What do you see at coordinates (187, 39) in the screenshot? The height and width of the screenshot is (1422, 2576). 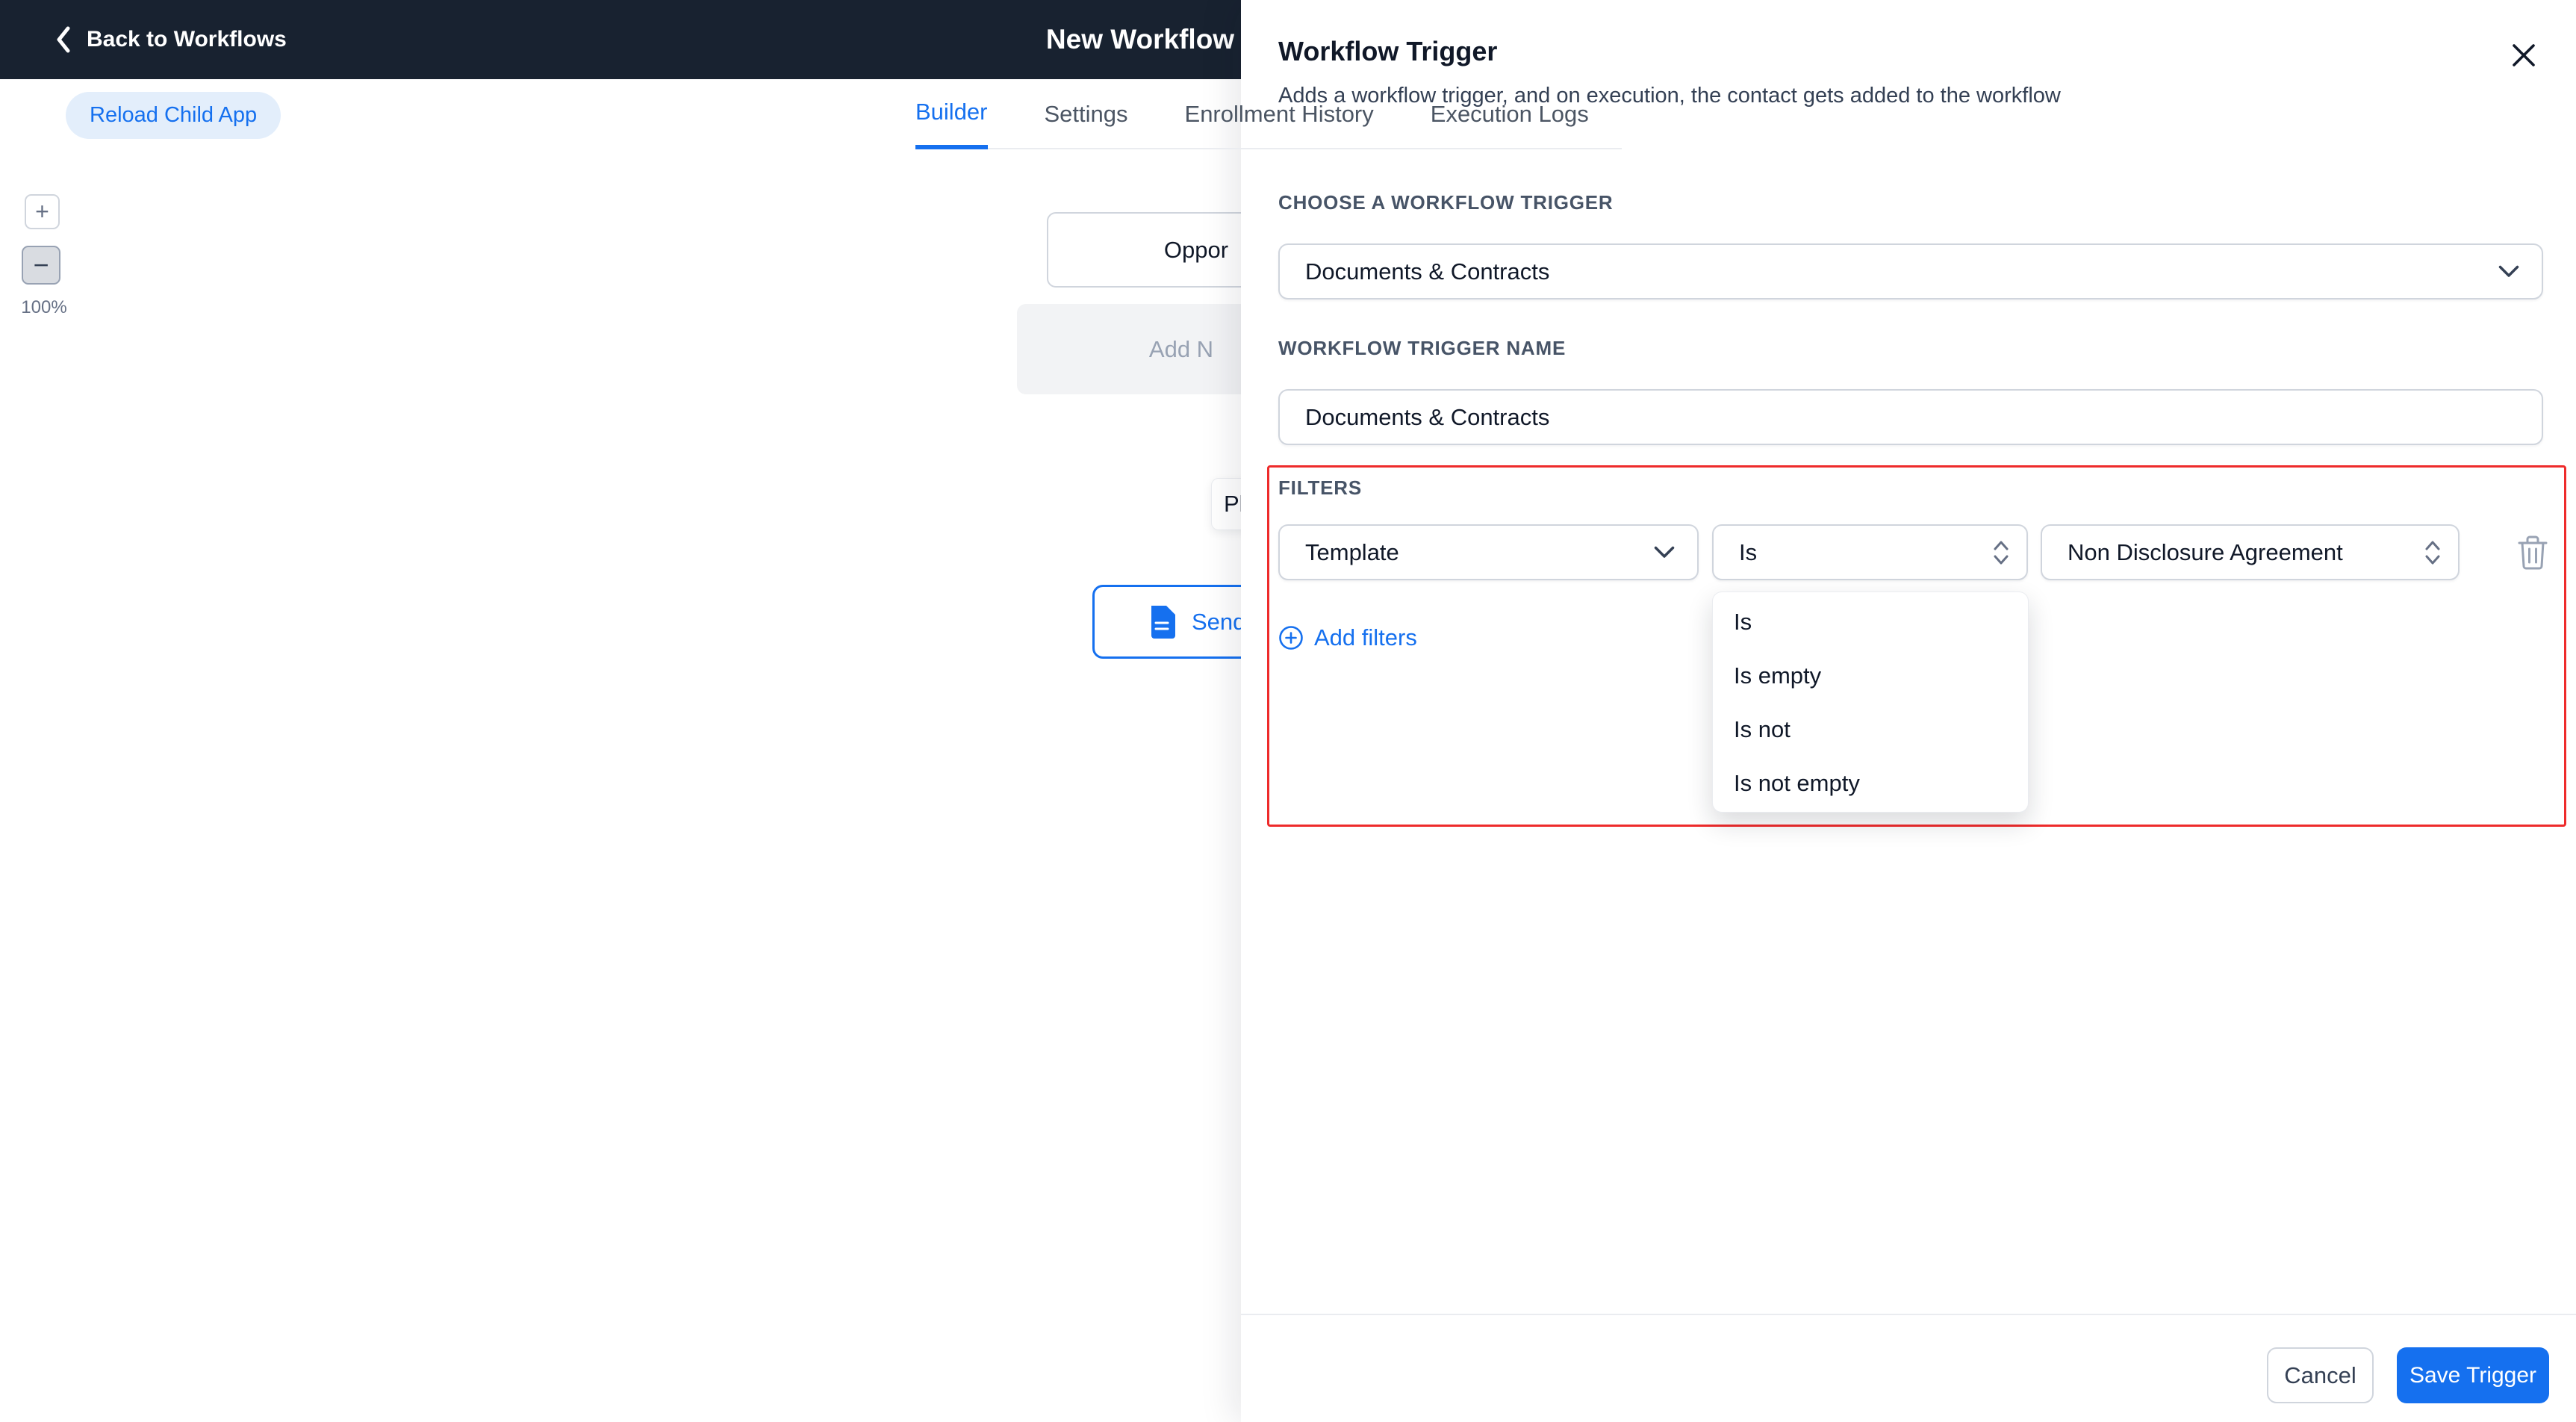 I see `back-label: Back to Workflows` at bounding box center [187, 39].